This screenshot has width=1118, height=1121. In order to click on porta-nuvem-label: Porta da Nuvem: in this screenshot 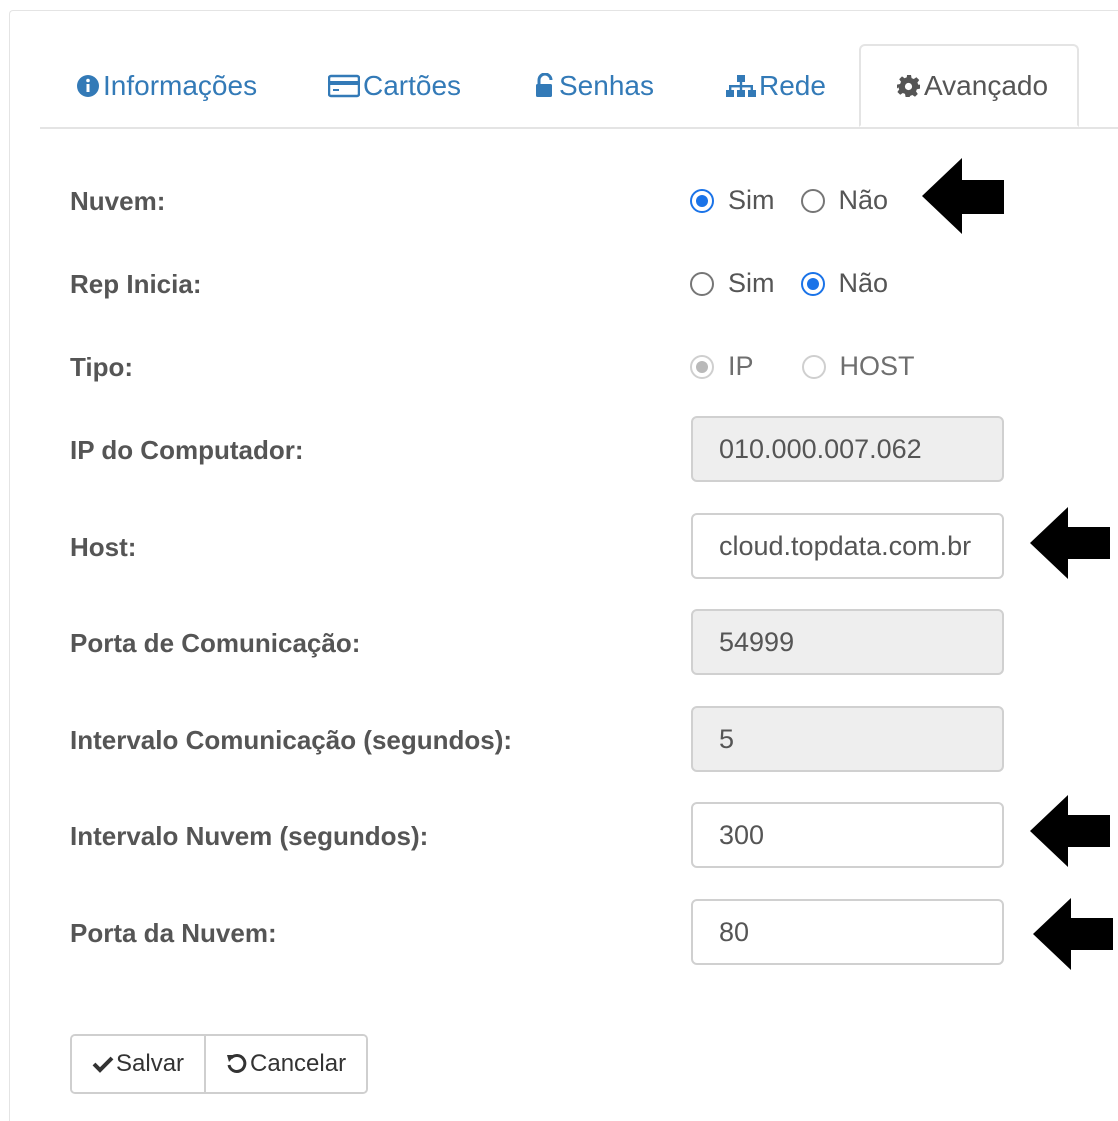, I will do `click(173, 933)`.